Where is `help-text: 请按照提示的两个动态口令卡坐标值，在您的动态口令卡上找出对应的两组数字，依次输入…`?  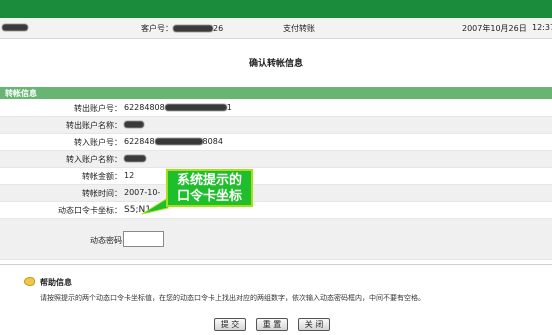 help-text: 请按照提示的两个动态口令卡坐标值，在您的动态口令卡上找出对应的两组数字，依次输入… is located at coordinates (232, 298).